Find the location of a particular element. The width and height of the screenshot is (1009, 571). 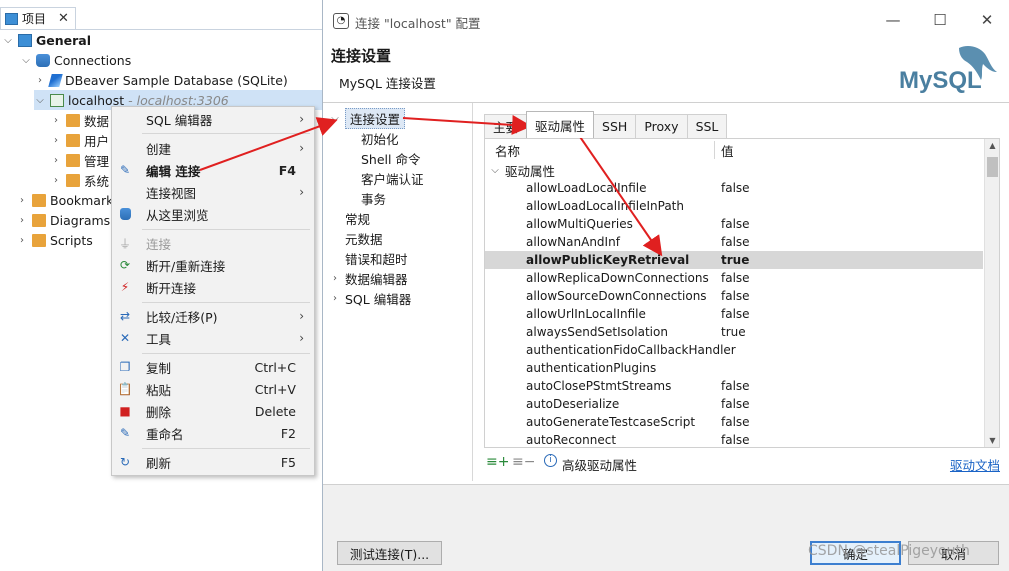

tab-ssl: SSL is located at coordinates (707, 126).